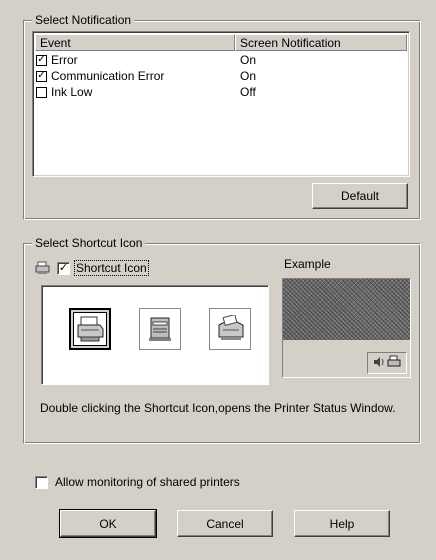  Describe the element at coordinates (89, 243) in the screenshot. I see `select-shortcut-icon-title: Select Shortcut Icon` at that location.